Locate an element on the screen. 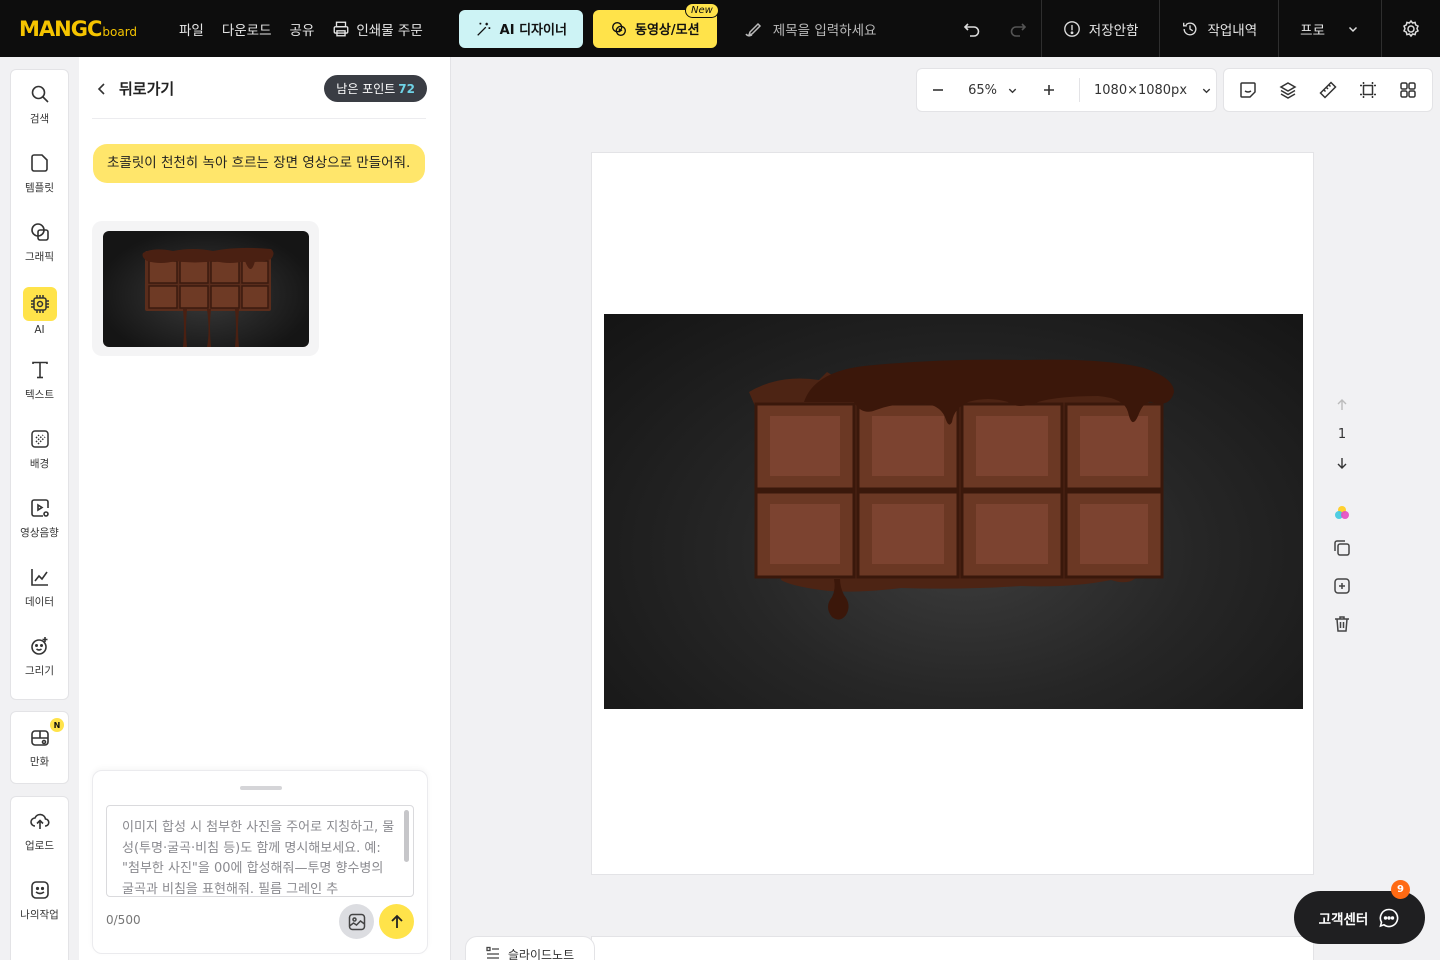 This screenshot has height=960, width=1440. rail-item-text: 텍스트 is located at coordinates (39, 380).